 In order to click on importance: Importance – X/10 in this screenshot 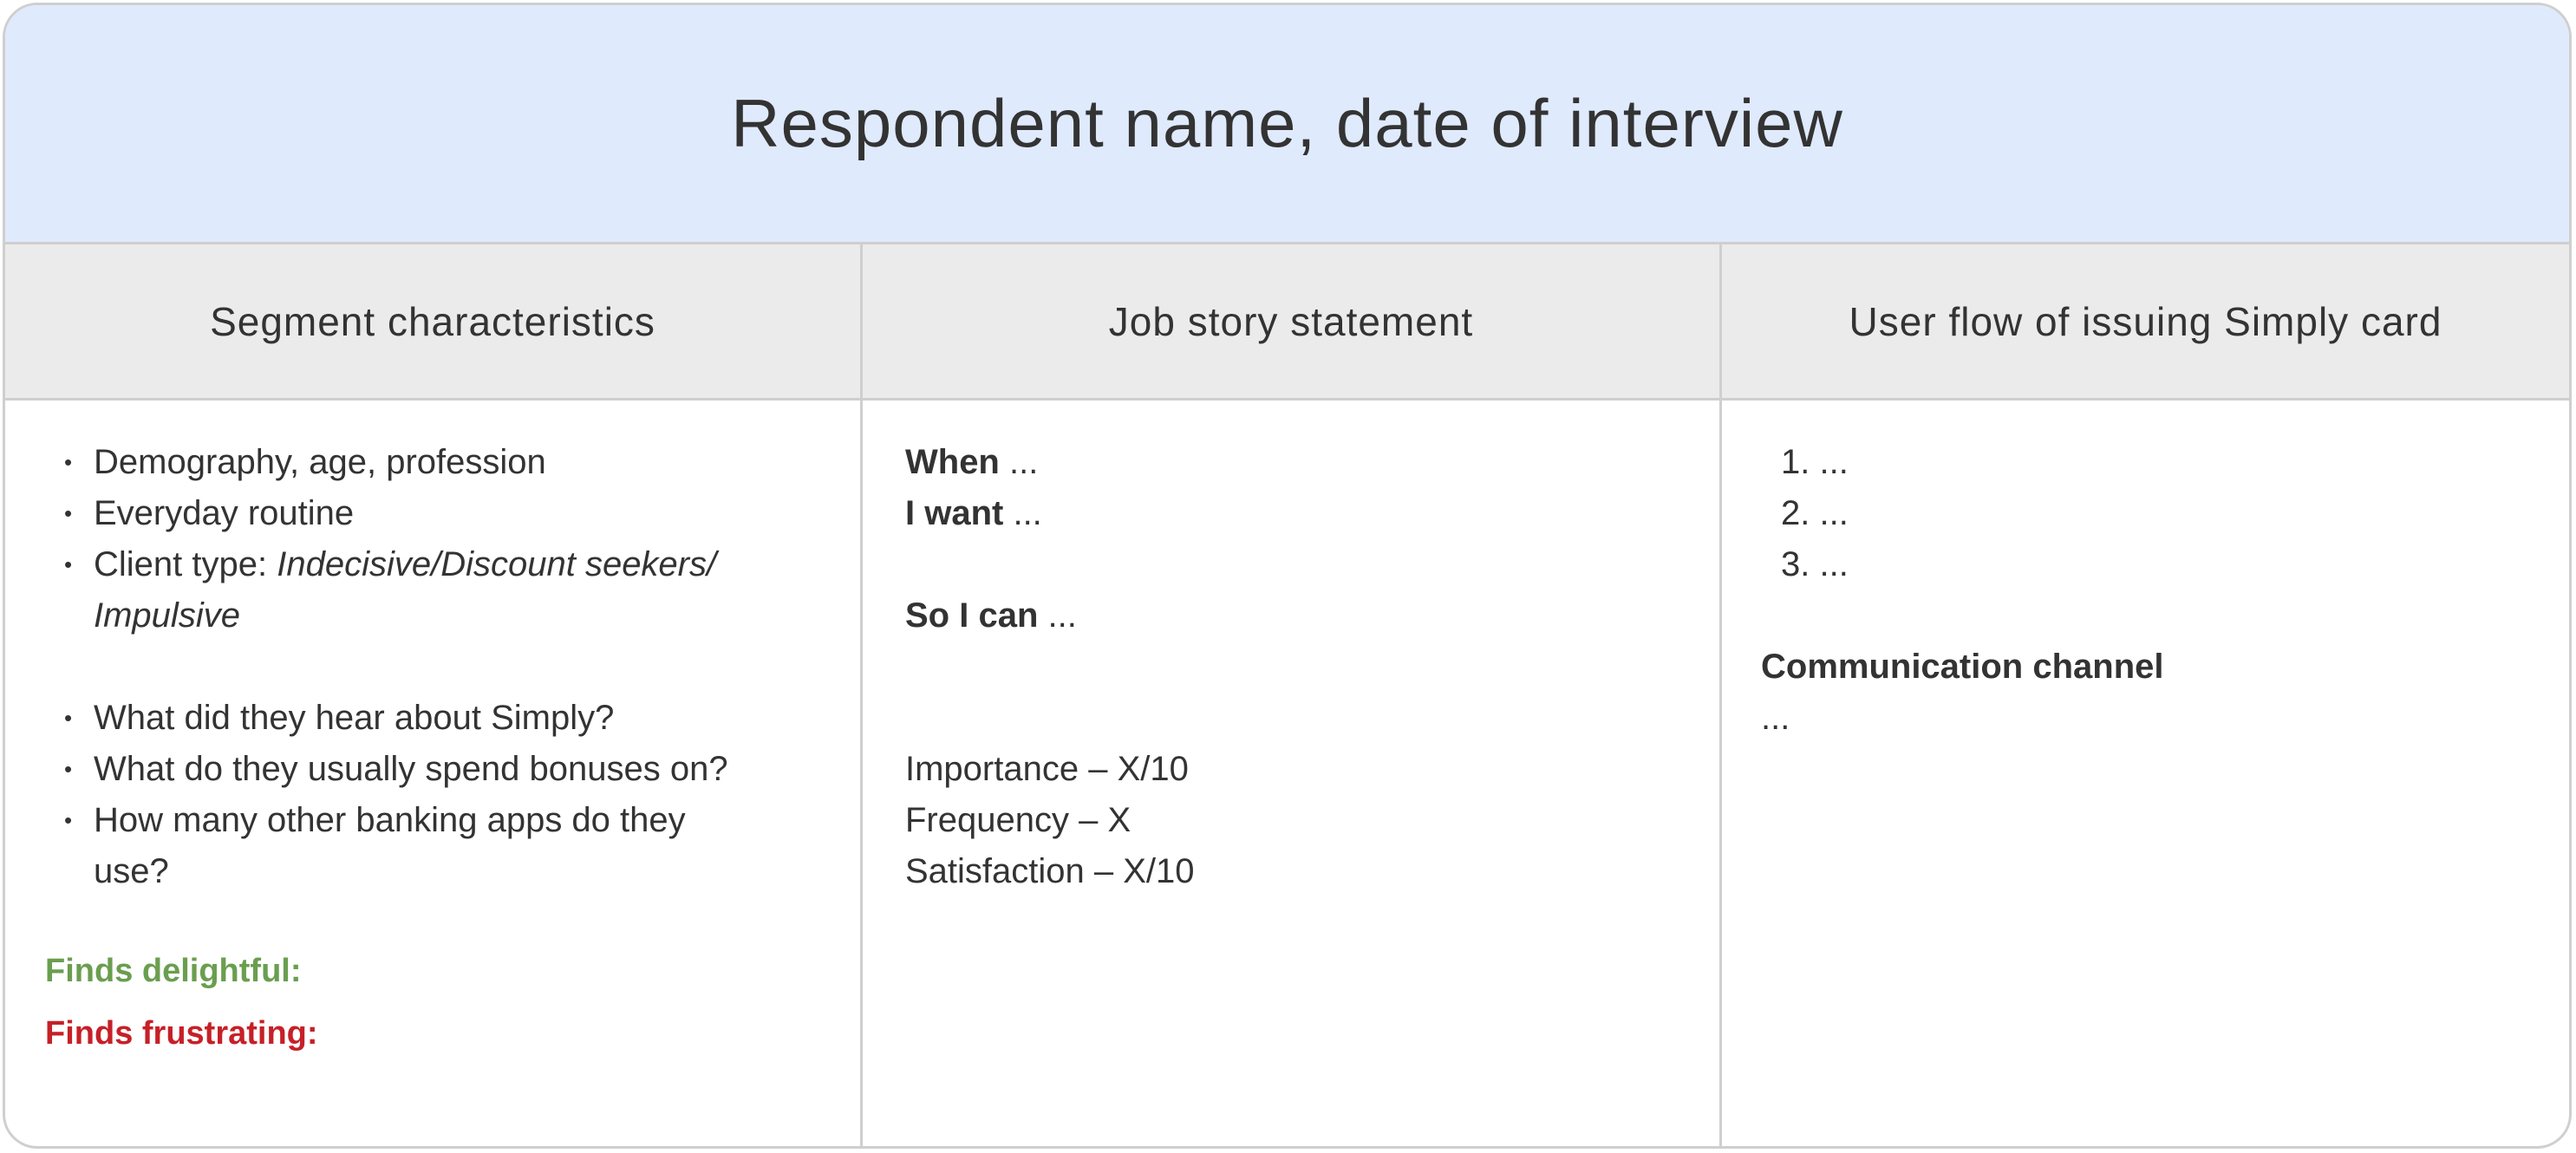, I will do `click(1047, 769)`.